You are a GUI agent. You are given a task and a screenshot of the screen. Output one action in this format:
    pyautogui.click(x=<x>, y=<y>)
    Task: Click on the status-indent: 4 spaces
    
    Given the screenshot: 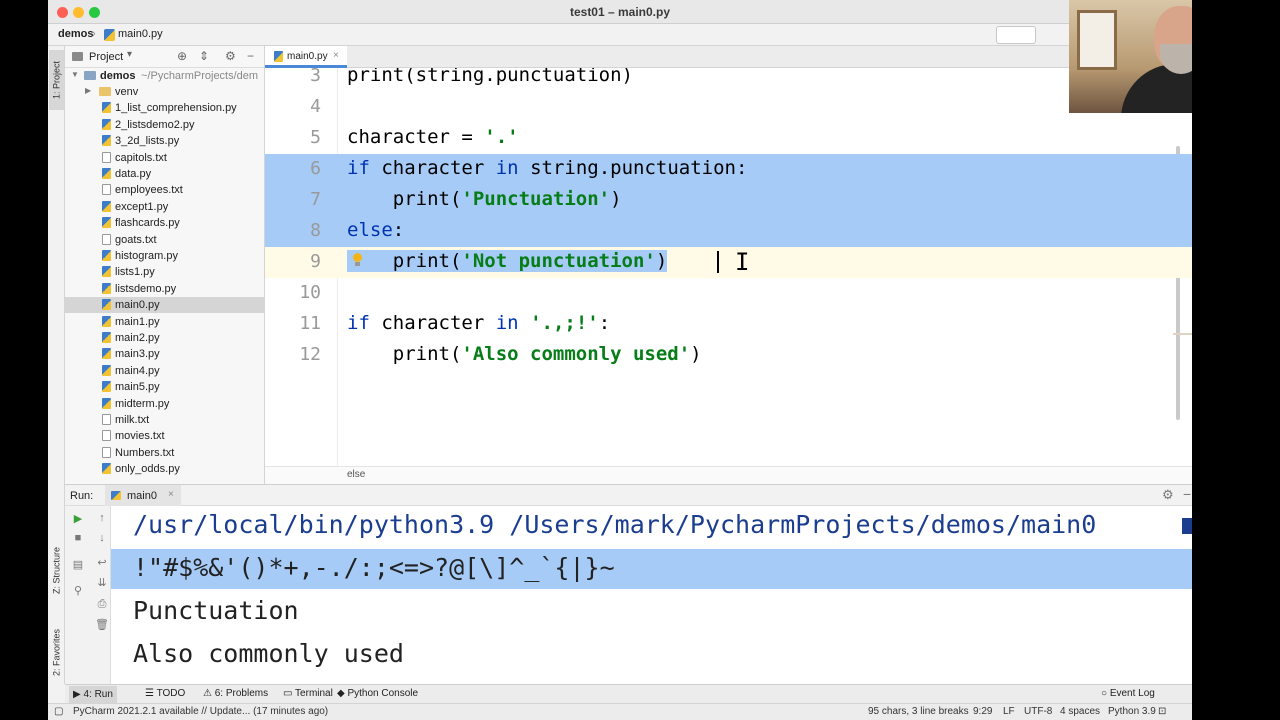 What is the action you would take?
    pyautogui.click(x=1080, y=711)
    